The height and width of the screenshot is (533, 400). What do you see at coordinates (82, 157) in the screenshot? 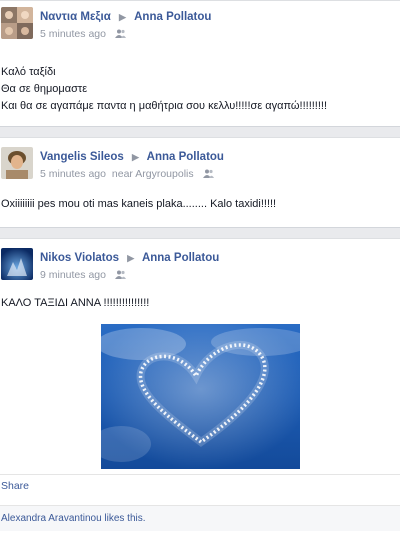
I see `author-name: Vangelis Sileos` at bounding box center [82, 157].